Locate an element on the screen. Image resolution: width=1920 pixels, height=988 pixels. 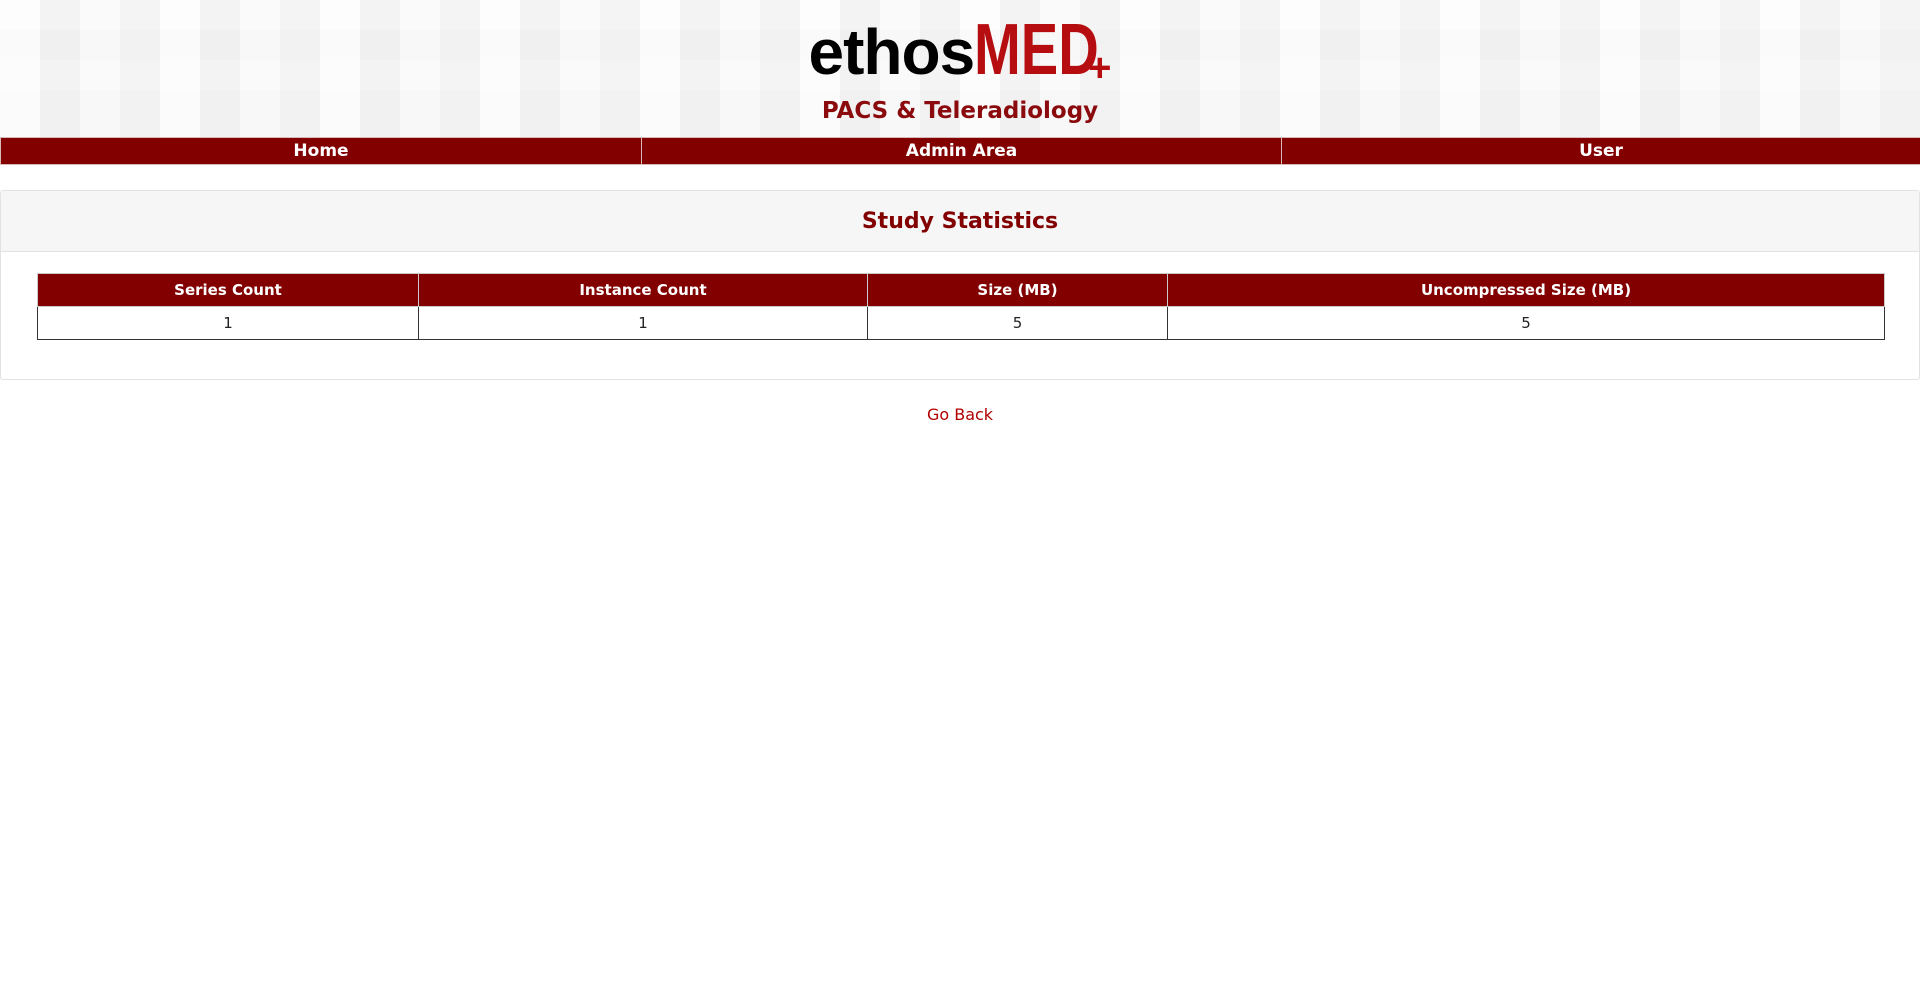
nav-item-user: User is located at coordinates (1600, 151).